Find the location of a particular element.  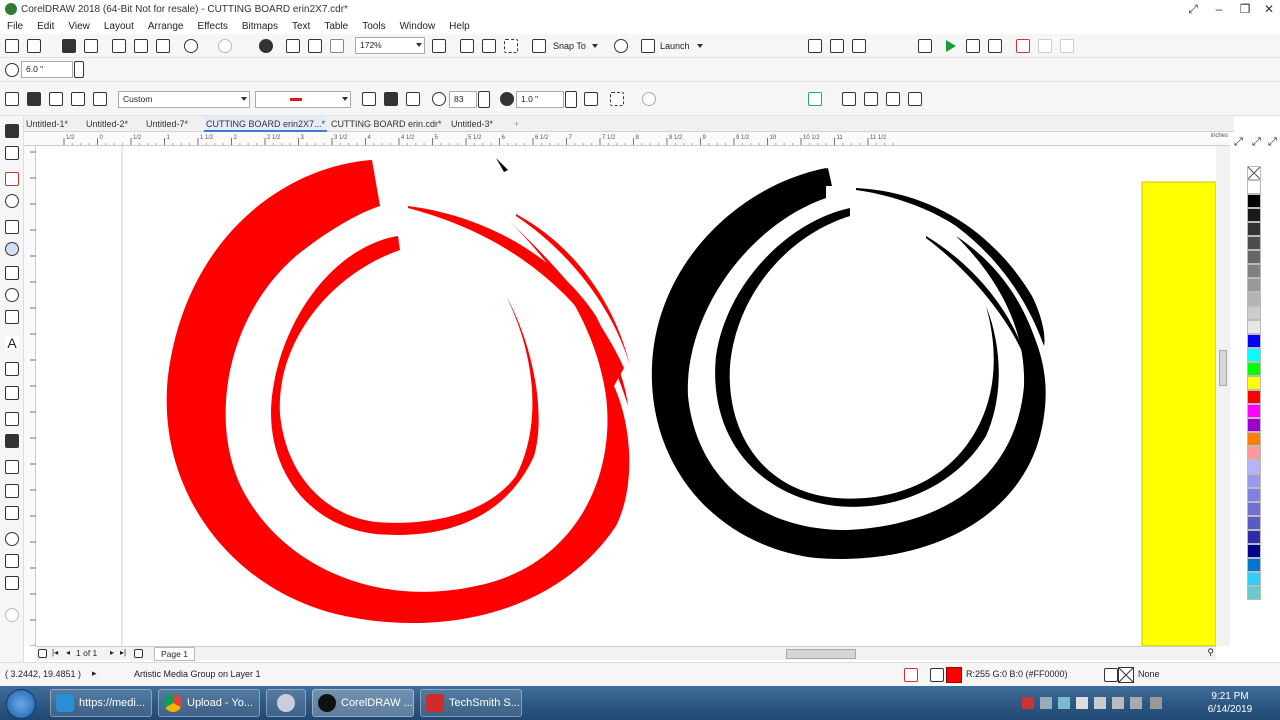

window-icon is located at coordinates (925, 46).